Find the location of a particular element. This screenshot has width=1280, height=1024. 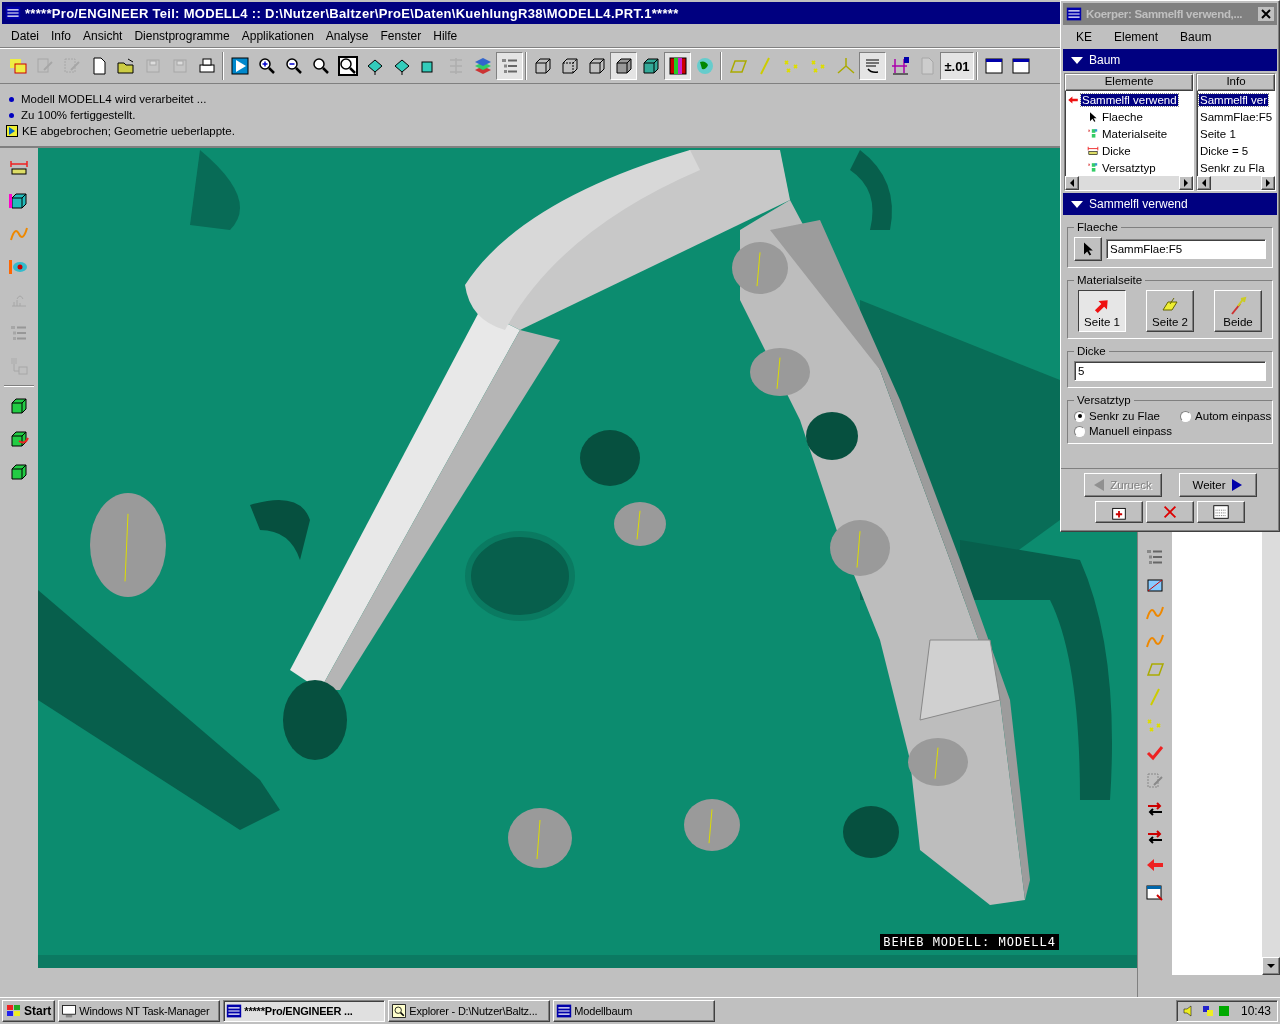

radio-option: Senkr zu Flae is located at coordinates (1123, 416).